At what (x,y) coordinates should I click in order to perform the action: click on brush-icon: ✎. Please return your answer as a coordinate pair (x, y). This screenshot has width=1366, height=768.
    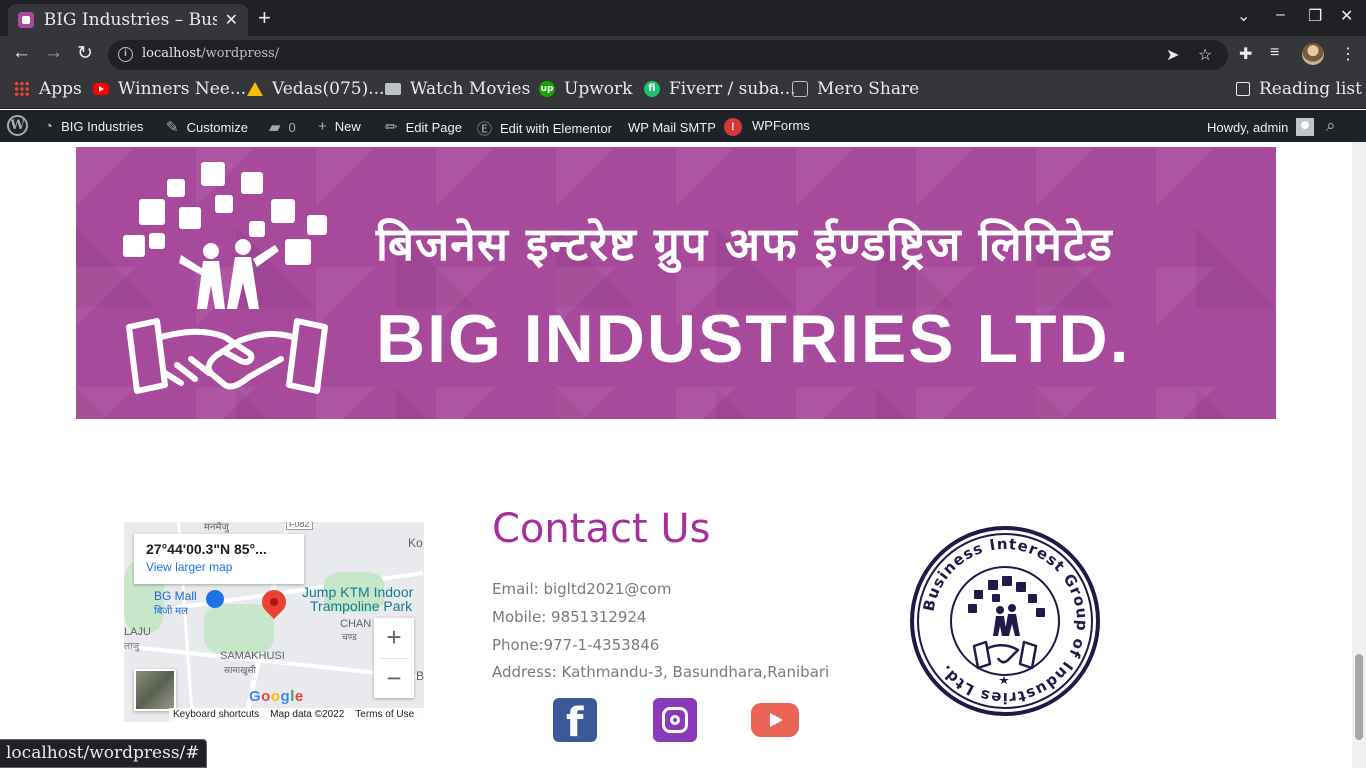
    Looking at the image, I should click on (172, 127).